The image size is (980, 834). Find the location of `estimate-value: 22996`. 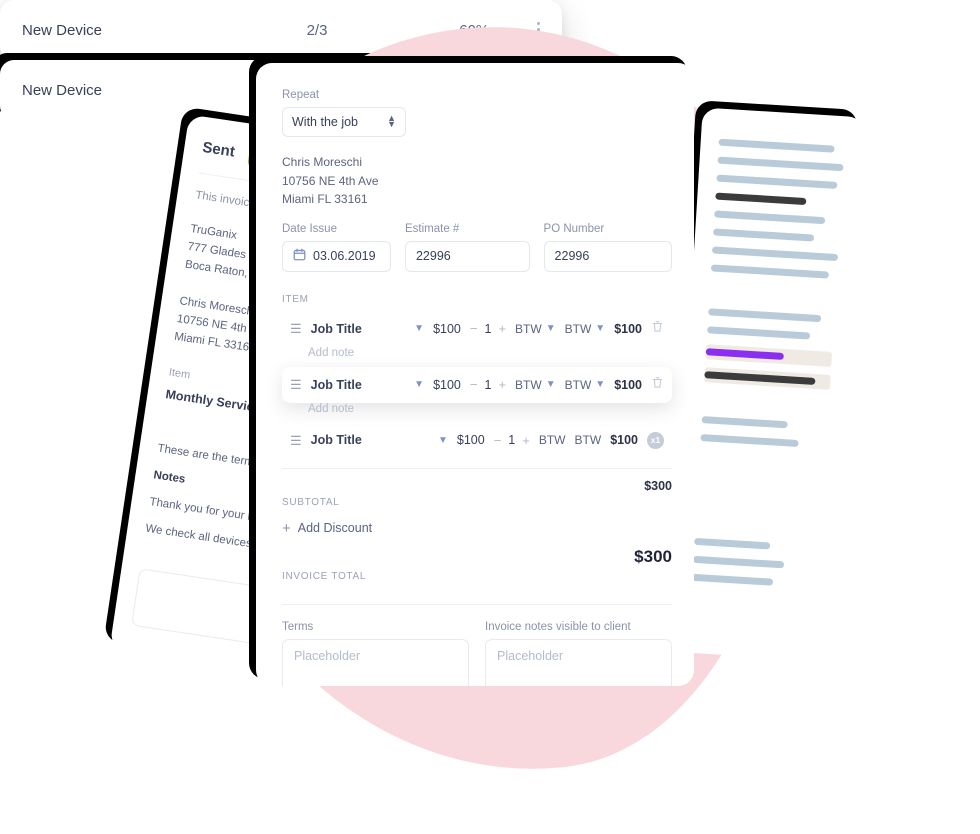

estimate-value: 22996 is located at coordinates (433, 256).